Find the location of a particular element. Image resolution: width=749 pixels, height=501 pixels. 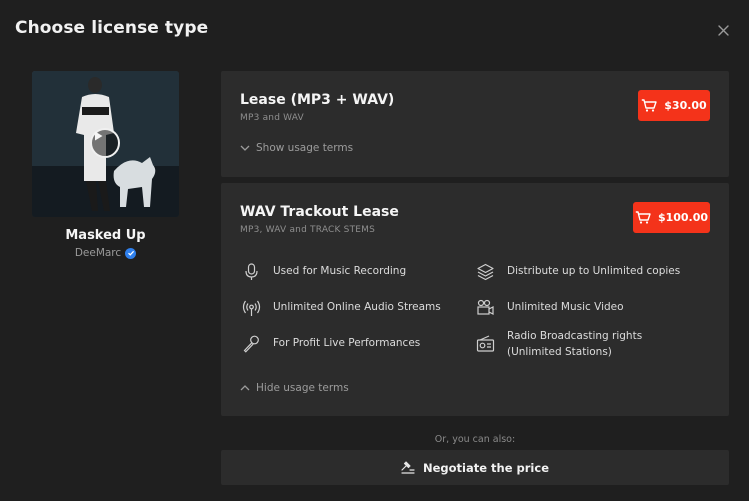

term-item: For Profit Live Performances is located at coordinates (331, 344).